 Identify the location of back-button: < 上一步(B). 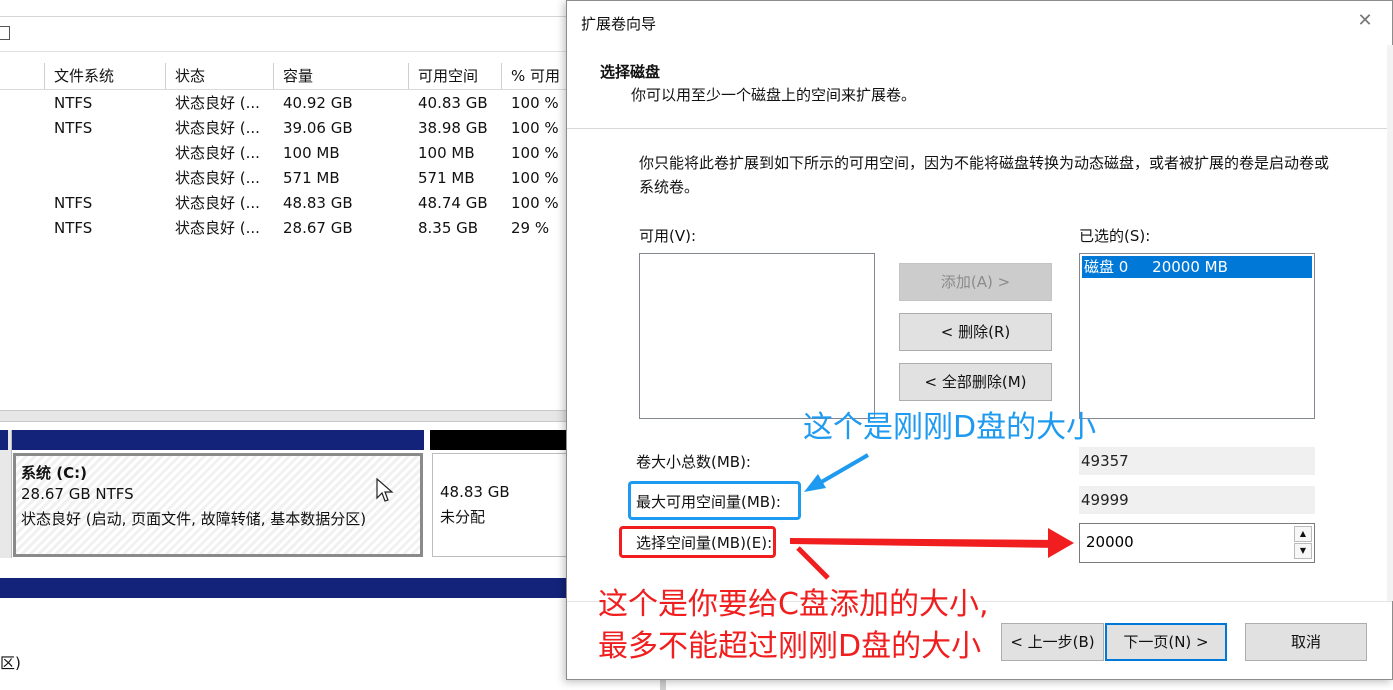
(1052, 642).